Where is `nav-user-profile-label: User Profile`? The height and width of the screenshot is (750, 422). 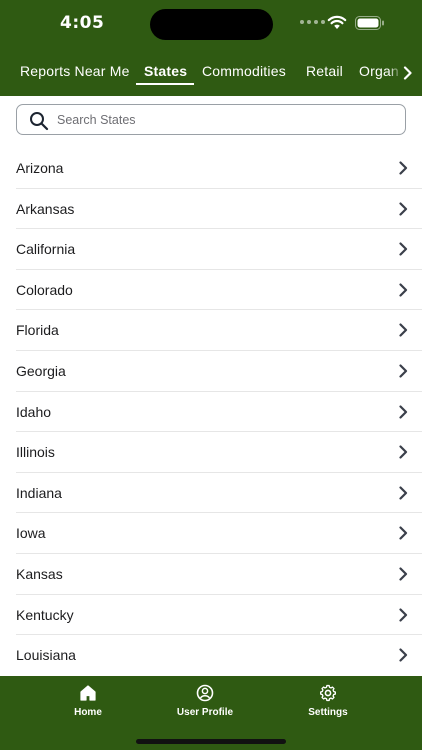
nav-user-profile-label: User Profile is located at coordinates (205, 712).